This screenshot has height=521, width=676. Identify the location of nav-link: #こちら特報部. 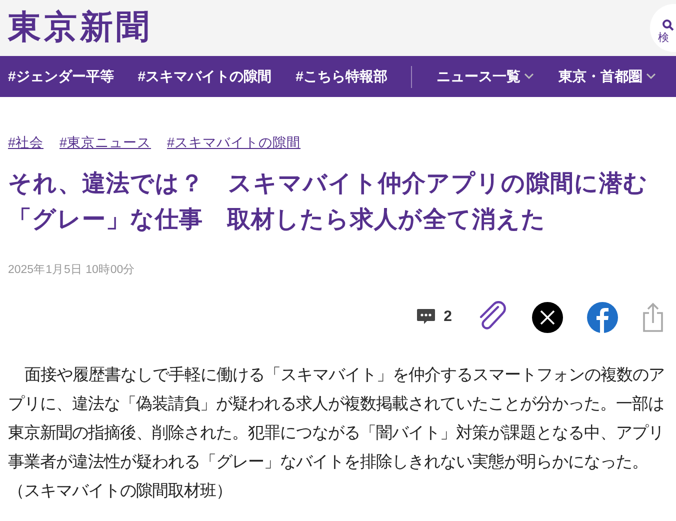
(342, 76).